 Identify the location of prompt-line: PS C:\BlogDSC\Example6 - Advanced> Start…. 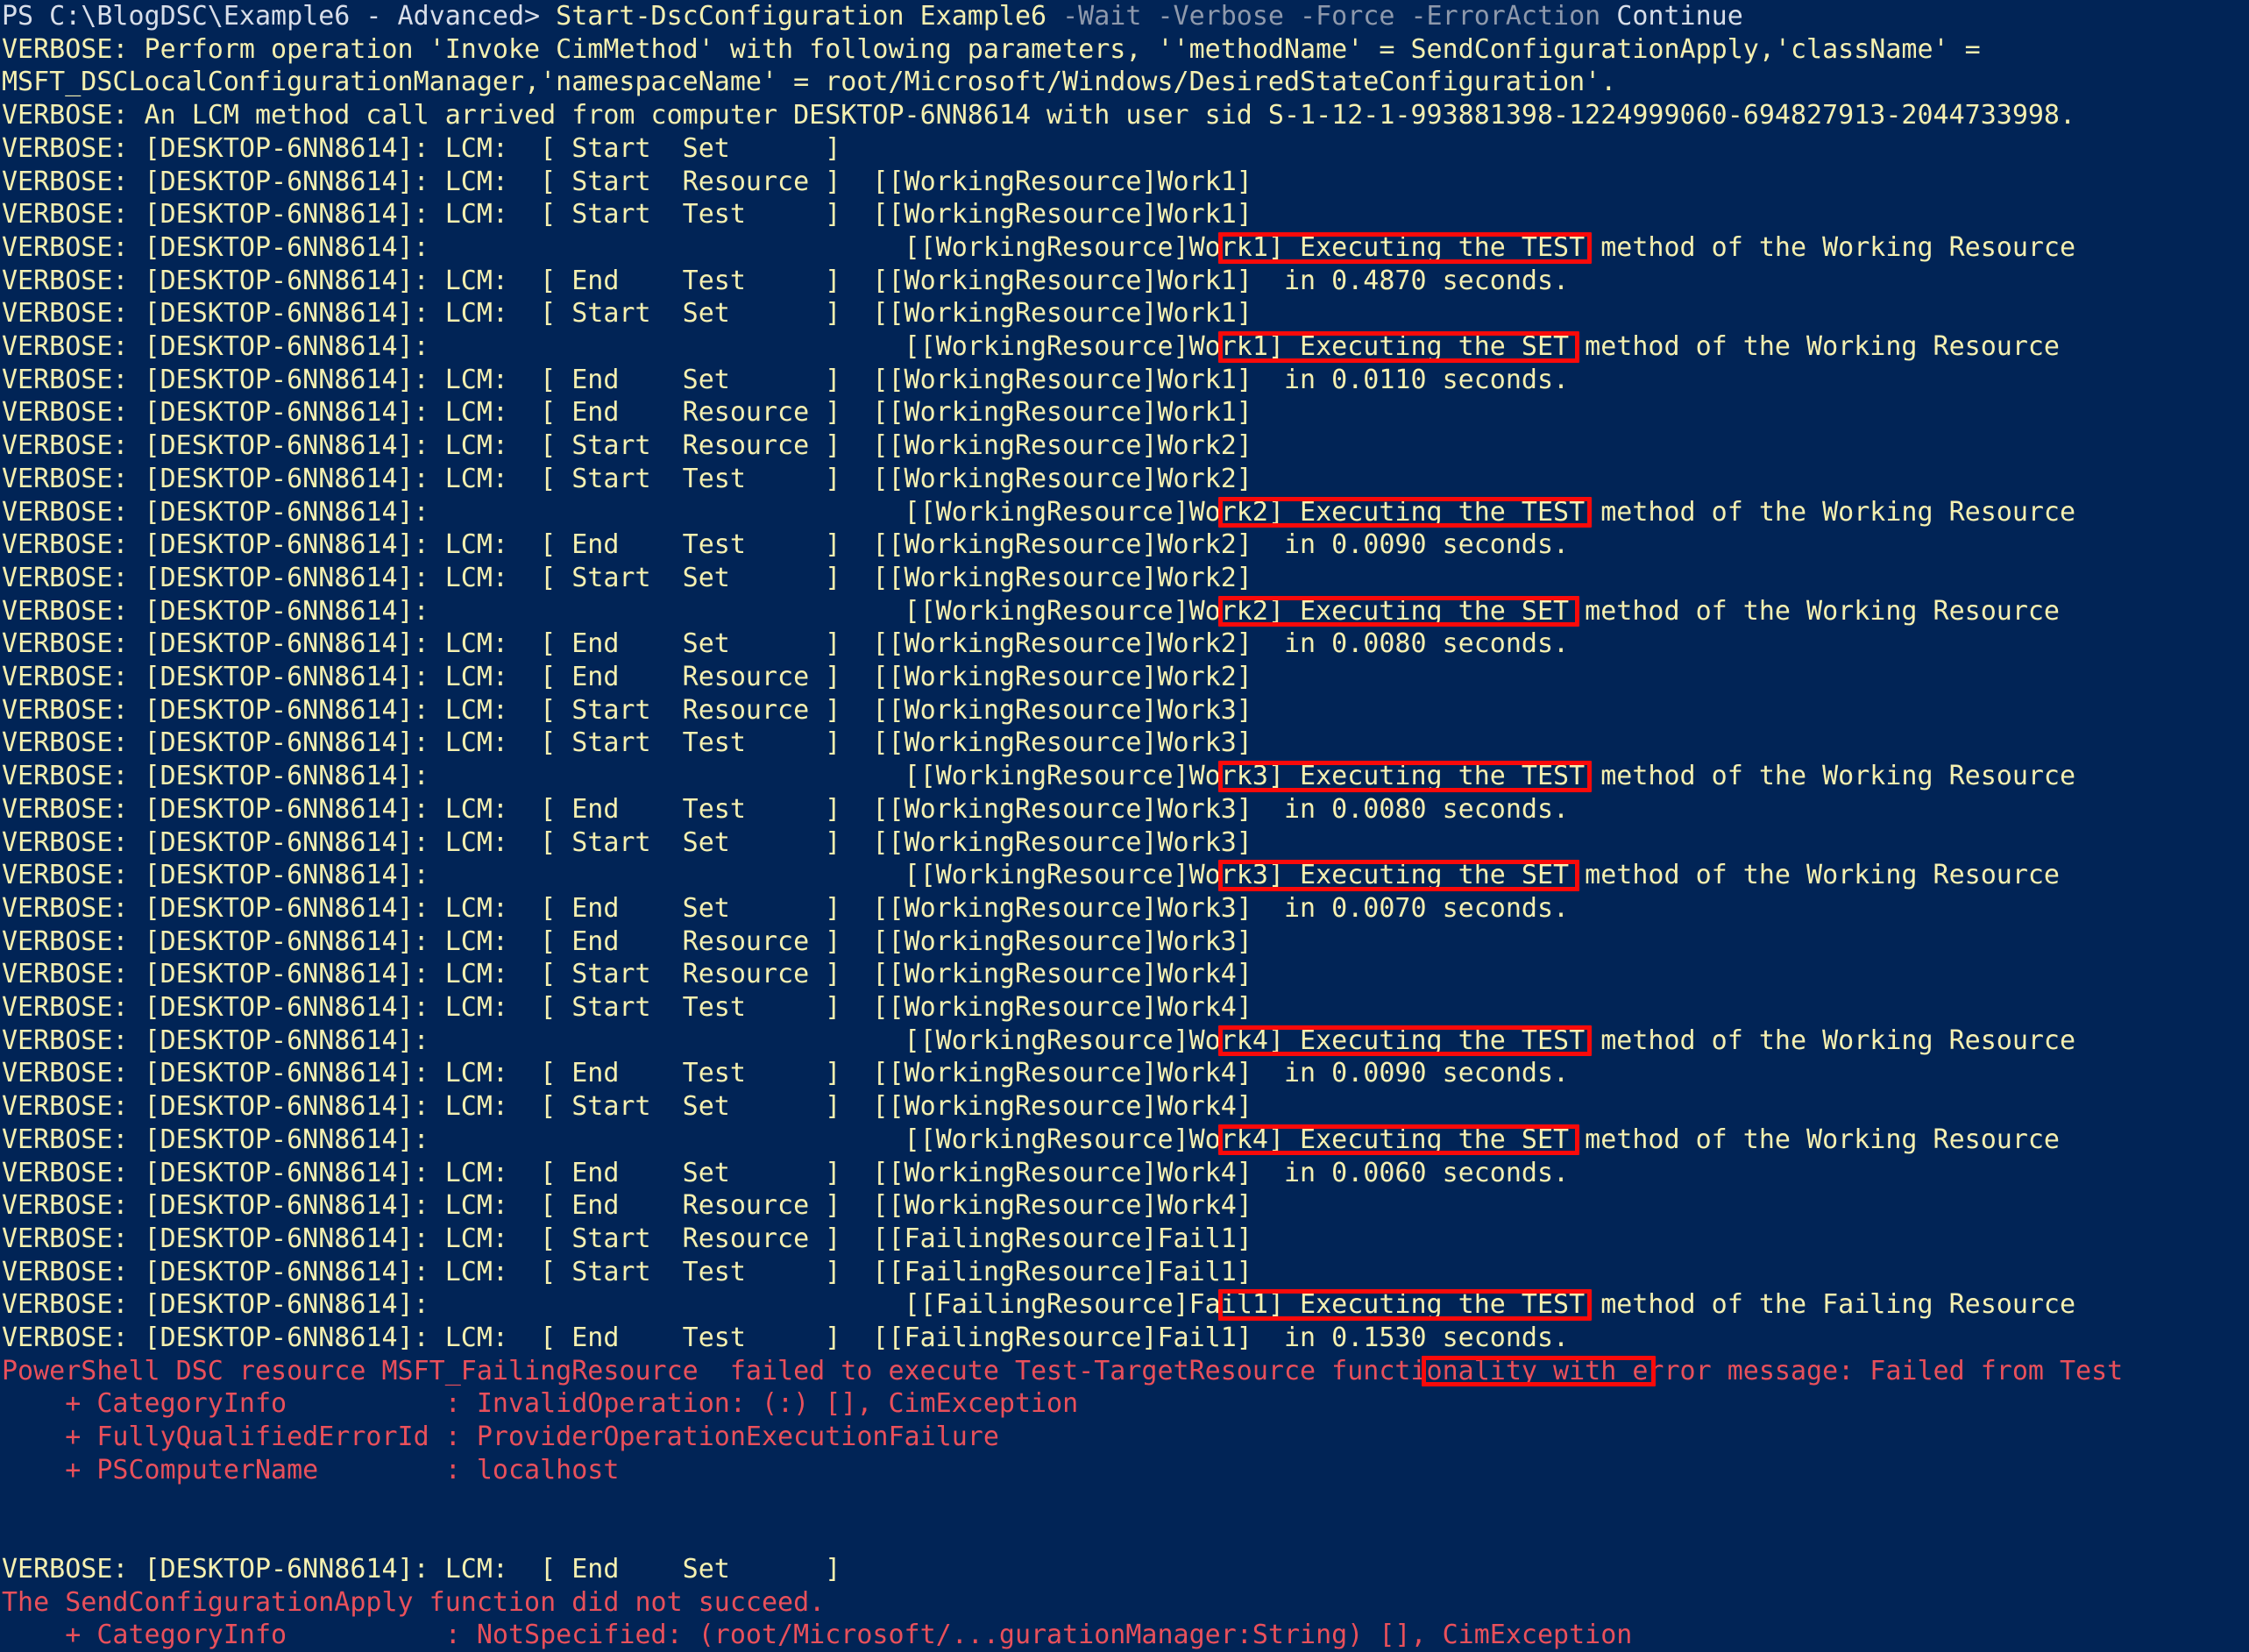
(872, 16).